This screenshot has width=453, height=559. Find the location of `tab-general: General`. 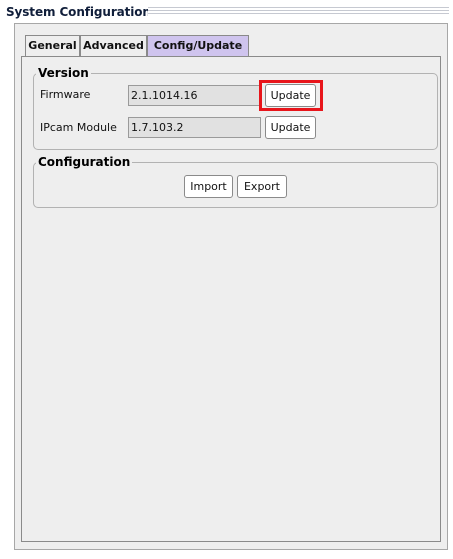

tab-general: General is located at coordinates (52, 46).